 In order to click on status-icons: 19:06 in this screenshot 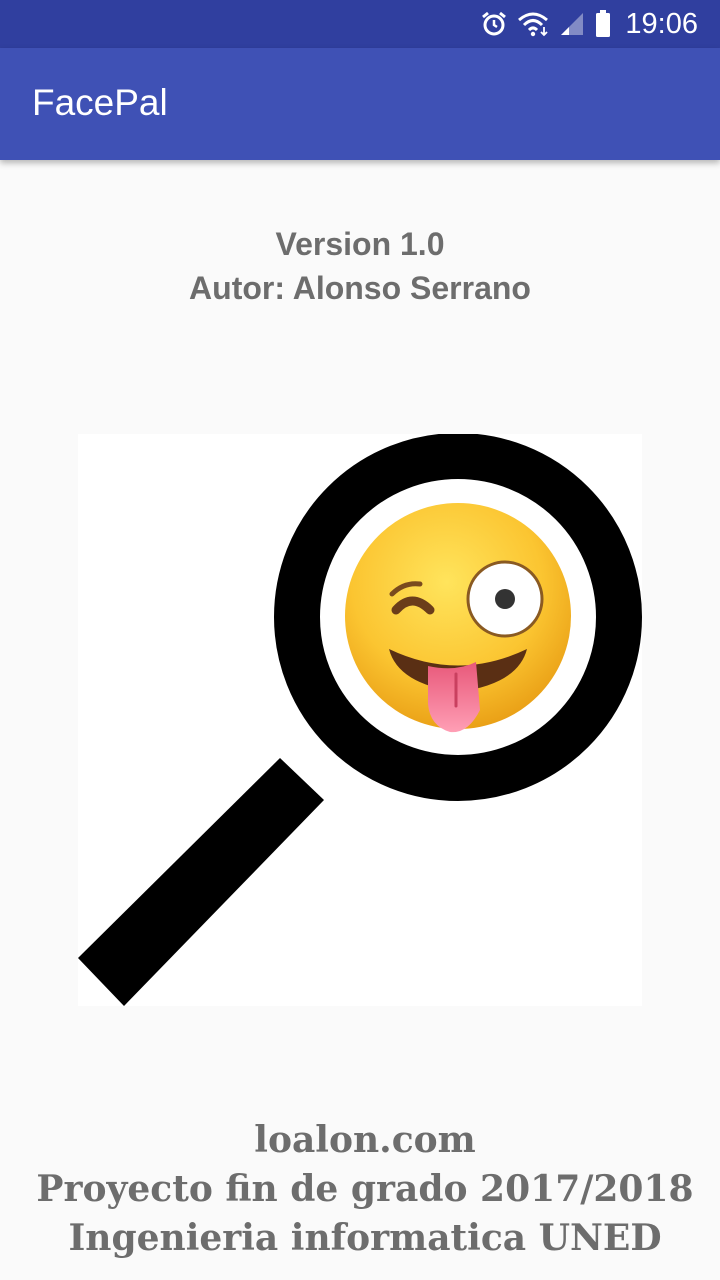, I will do `click(589, 24)`.